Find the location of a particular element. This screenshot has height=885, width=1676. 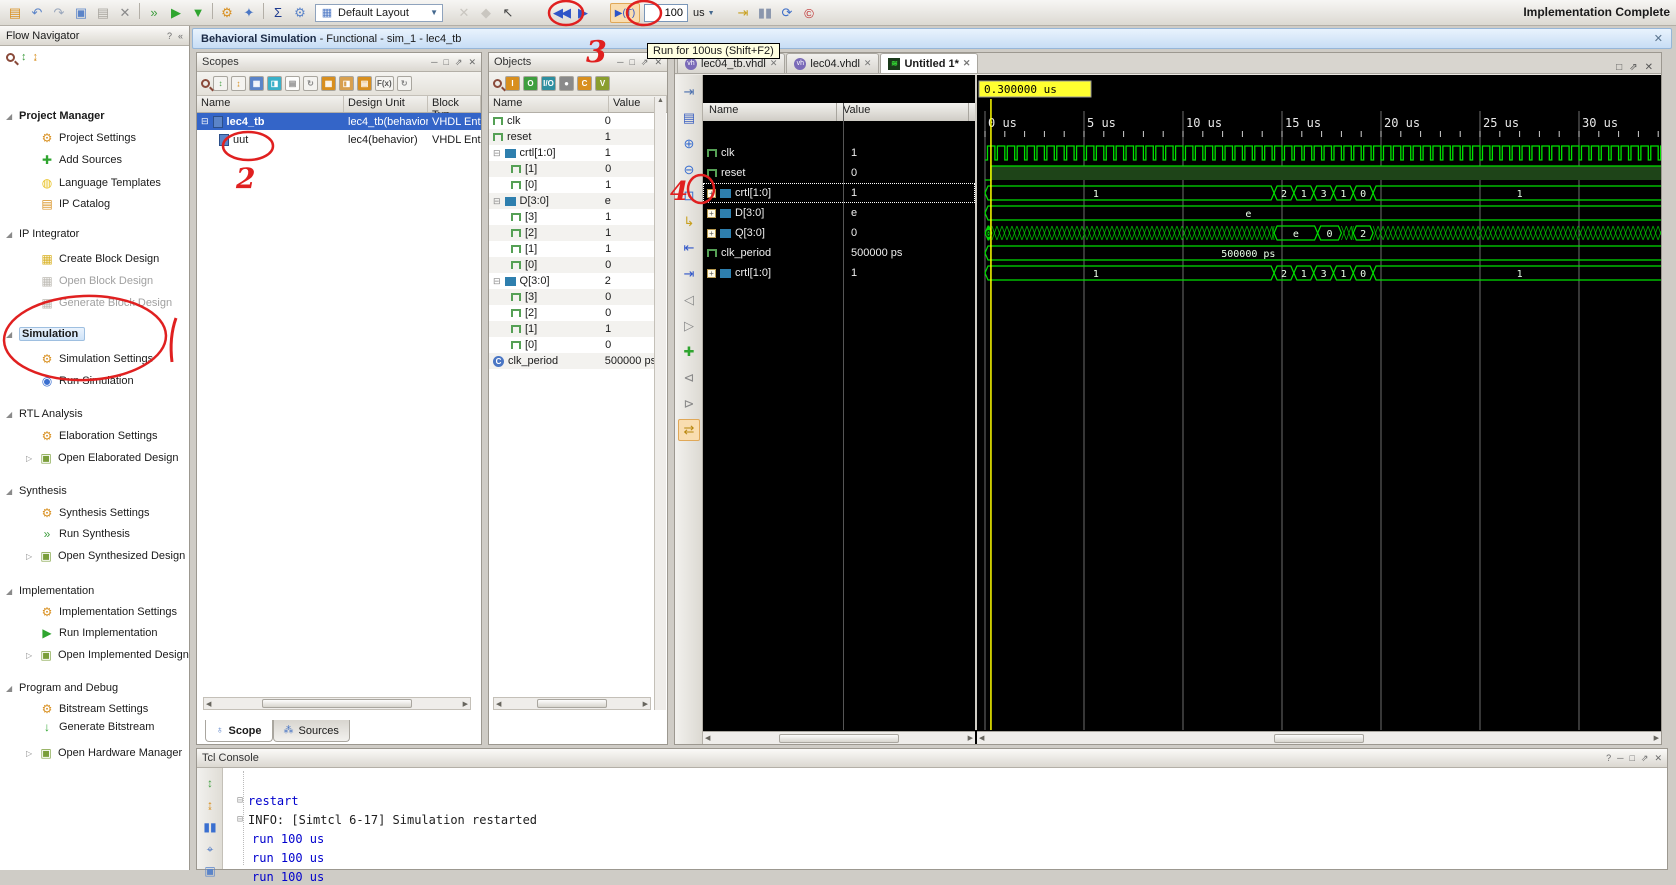

add-marker-icon: ✚ is located at coordinates (689, 352).